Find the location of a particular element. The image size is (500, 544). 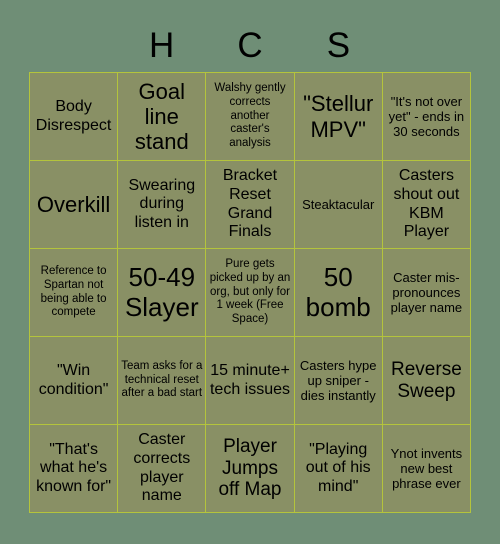

bingo-cell-label: Casters shout out KBM Player is located at coordinates (426, 204).